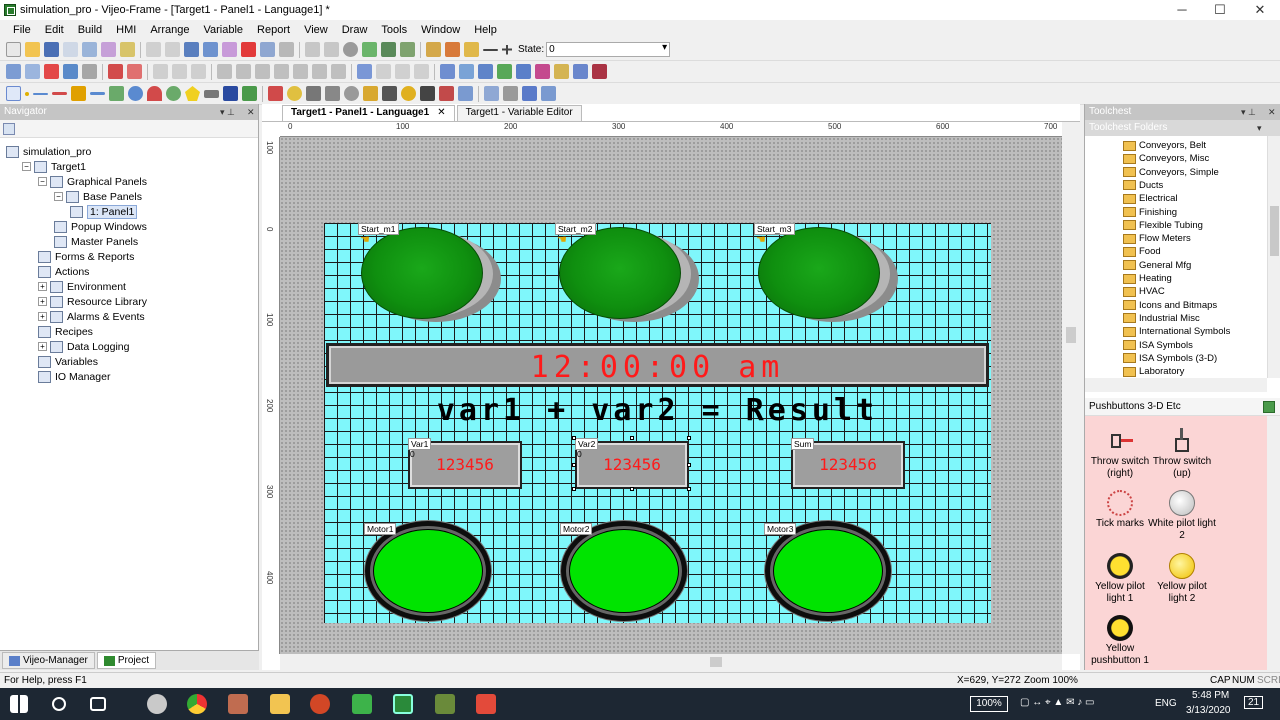 The image size is (1280, 720). What do you see at coordinates (465, 93) in the screenshot?
I see `trend-tool-icon` at bounding box center [465, 93].